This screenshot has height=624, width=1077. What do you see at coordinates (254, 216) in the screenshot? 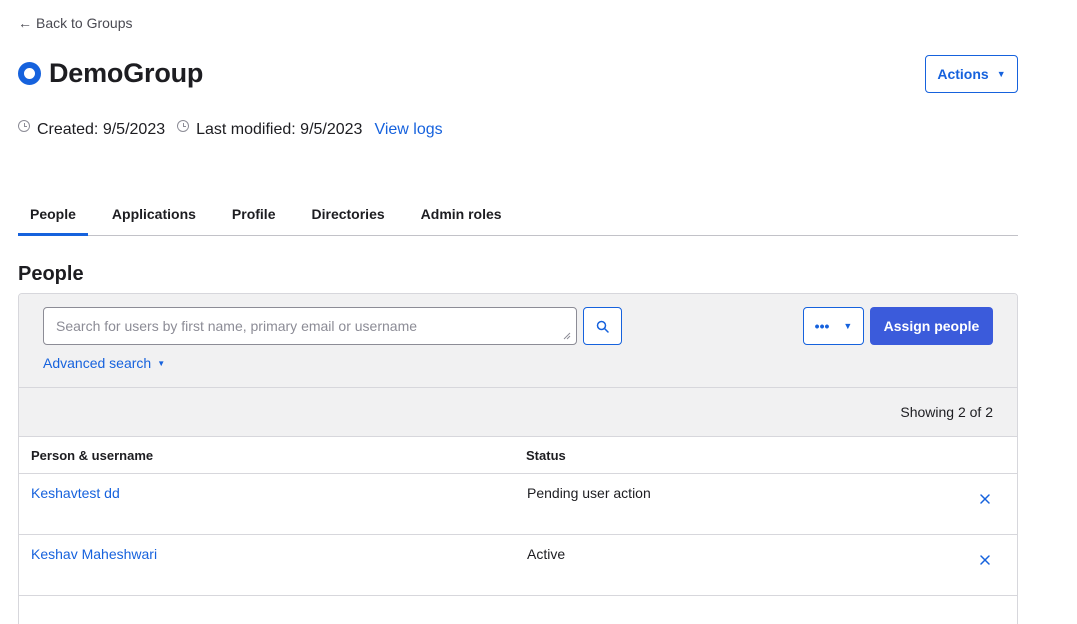
I see `tab-profile: Profile` at bounding box center [254, 216].